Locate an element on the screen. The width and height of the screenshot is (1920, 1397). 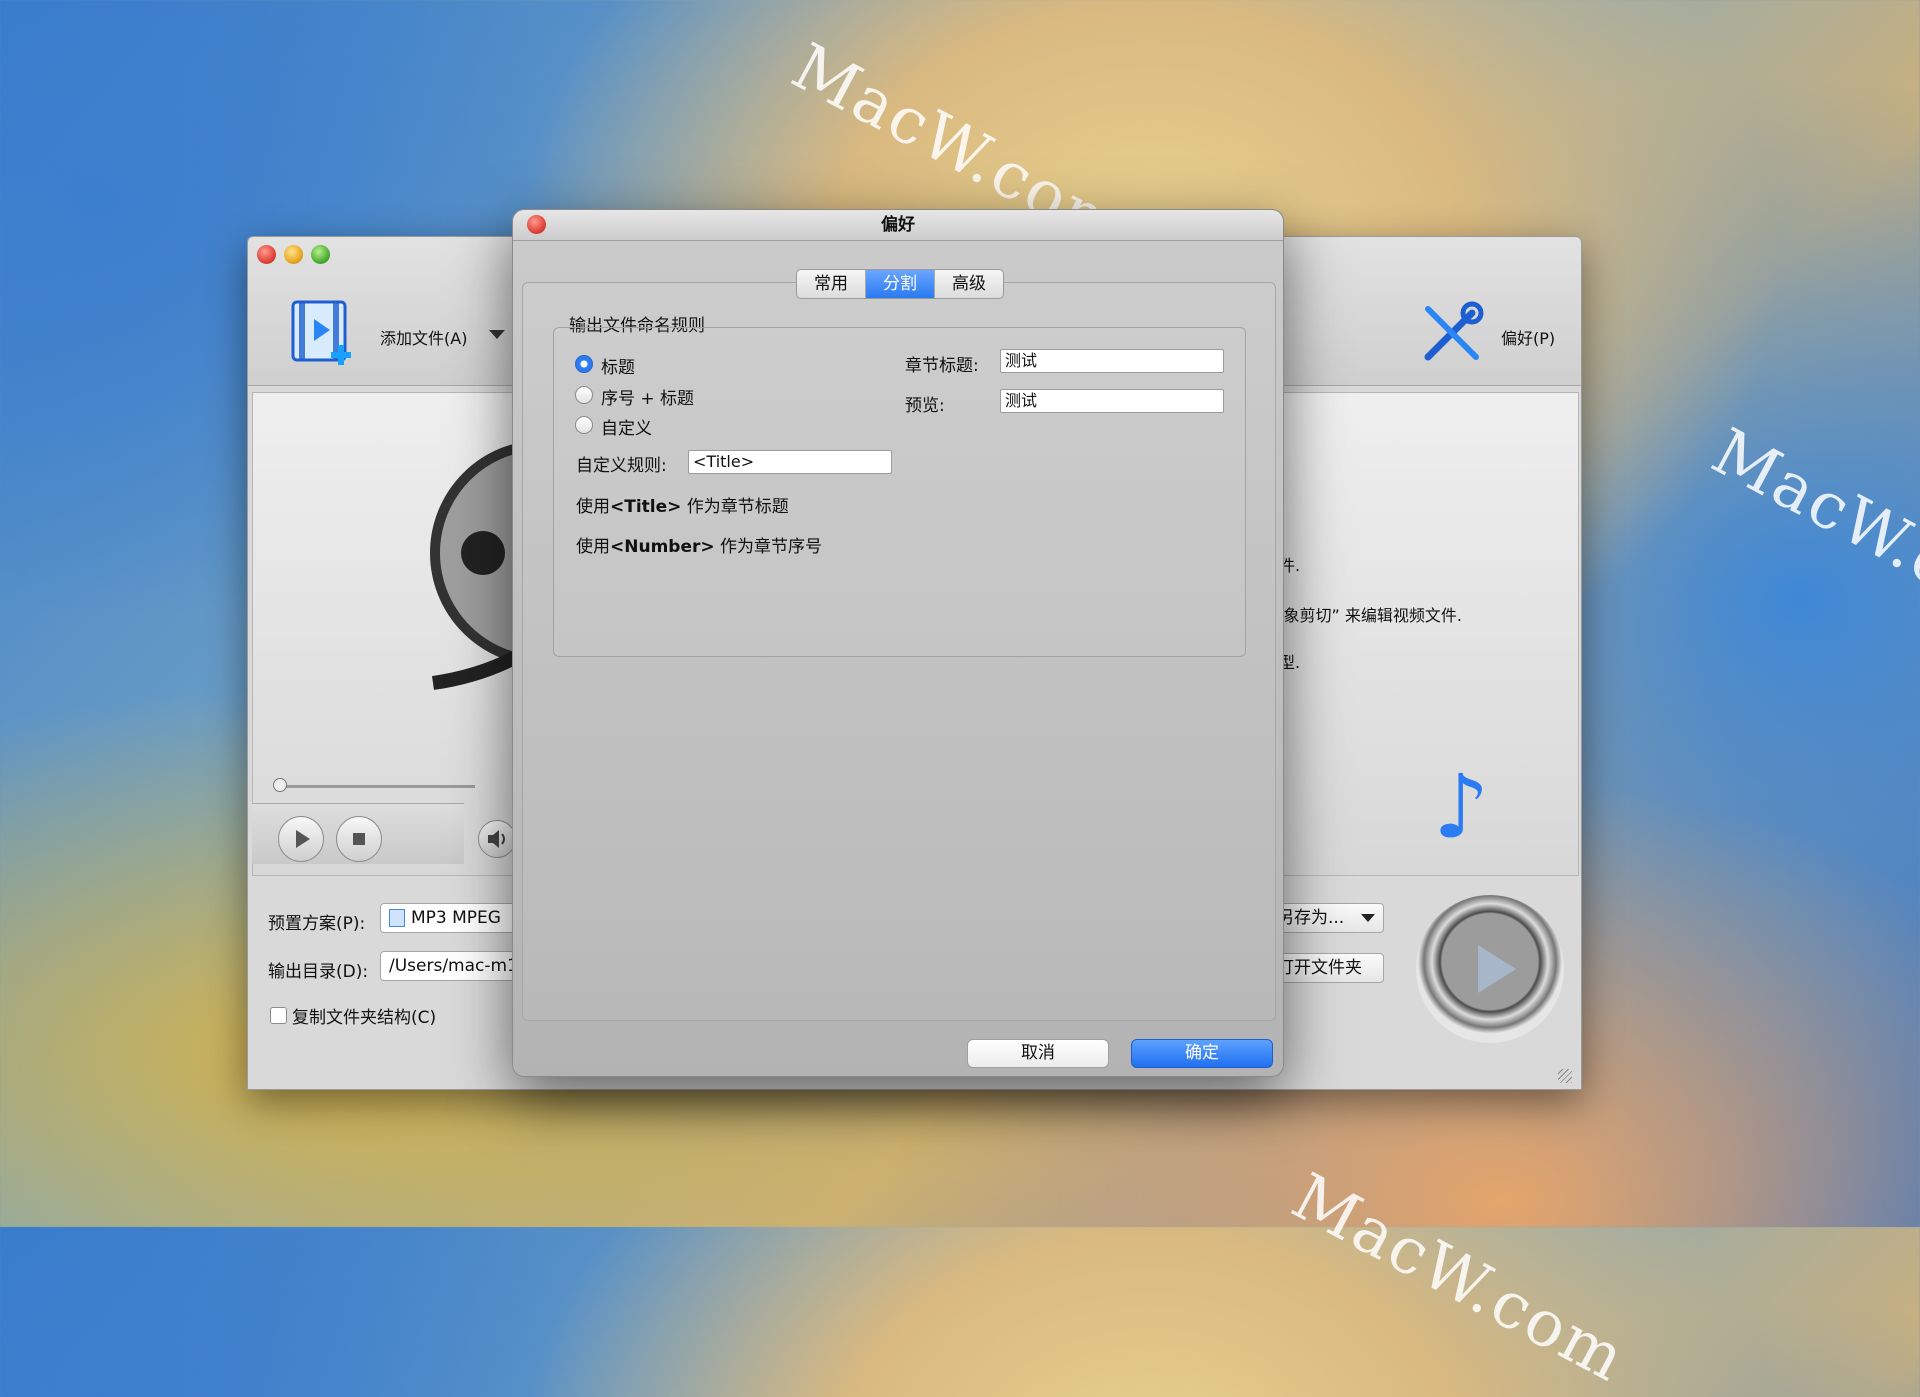
add-file-button: 添加文件(A) is located at coordinates (423, 337).